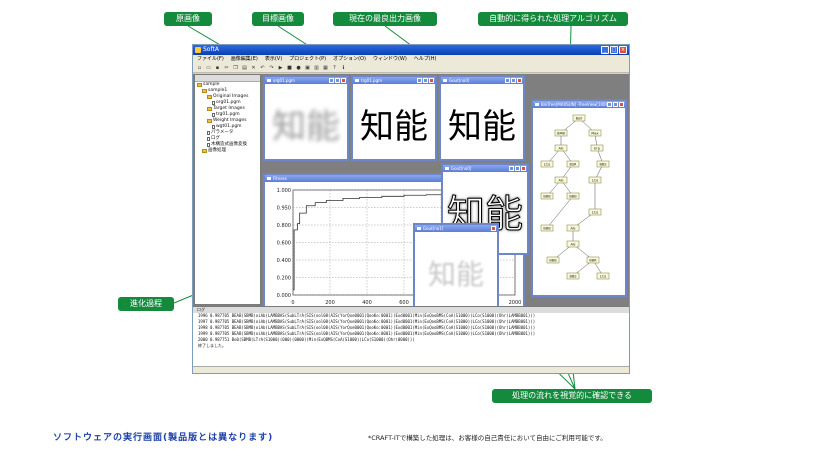  I want to click on open-icon: ▭, so click(208, 68).